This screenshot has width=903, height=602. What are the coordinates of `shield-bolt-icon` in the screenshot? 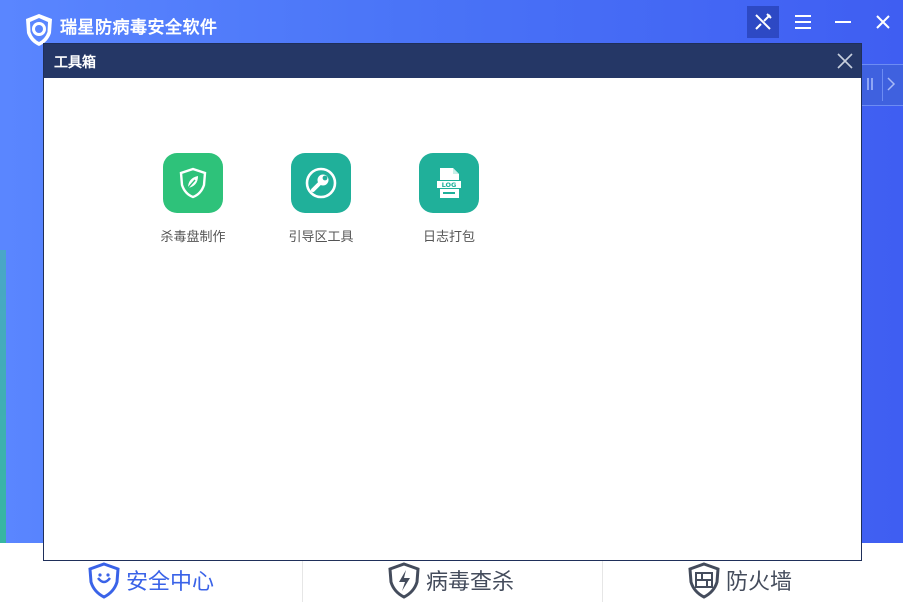 It's located at (404, 580).